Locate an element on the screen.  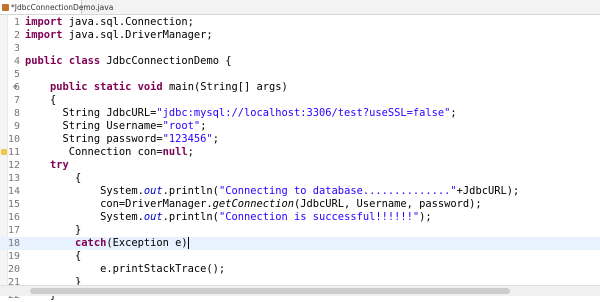
line-number: 17 is located at coordinates (14, 230).